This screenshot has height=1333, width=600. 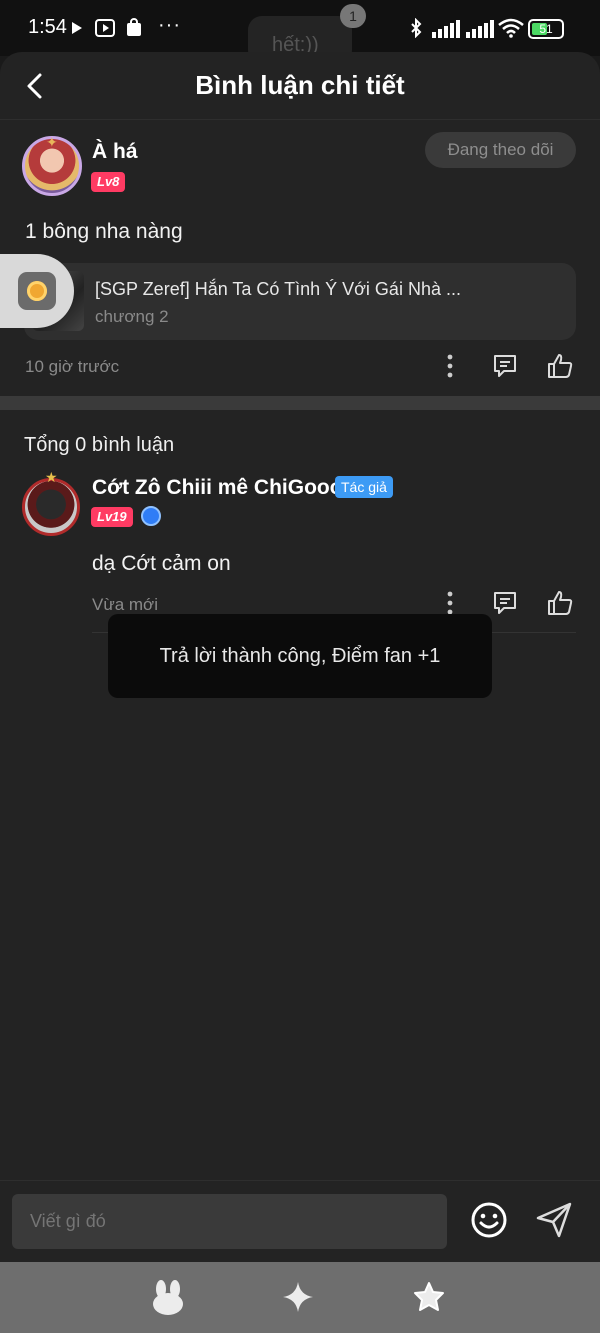 What do you see at coordinates (560, 366) in the screenshot?
I see `like-icon` at bounding box center [560, 366].